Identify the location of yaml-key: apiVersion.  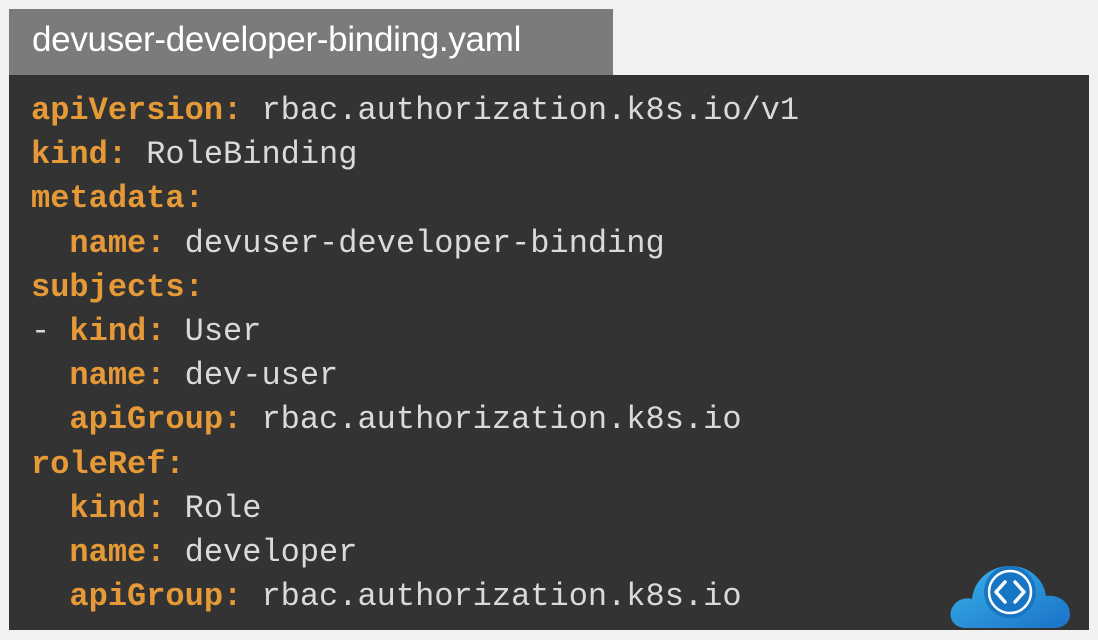
(127, 110).